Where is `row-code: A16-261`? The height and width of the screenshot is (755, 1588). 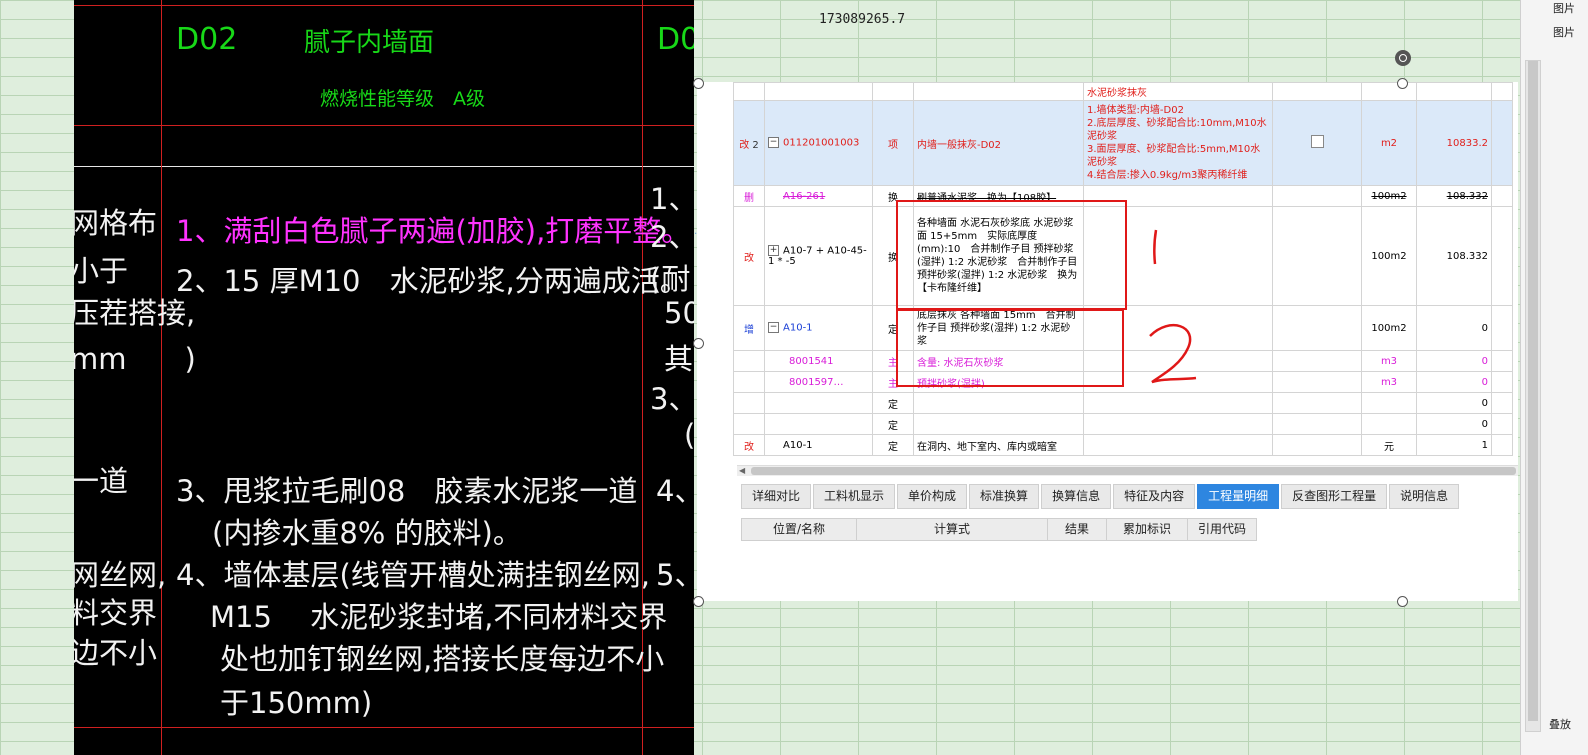 row-code: A16-261 is located at coordinates (818, 196).